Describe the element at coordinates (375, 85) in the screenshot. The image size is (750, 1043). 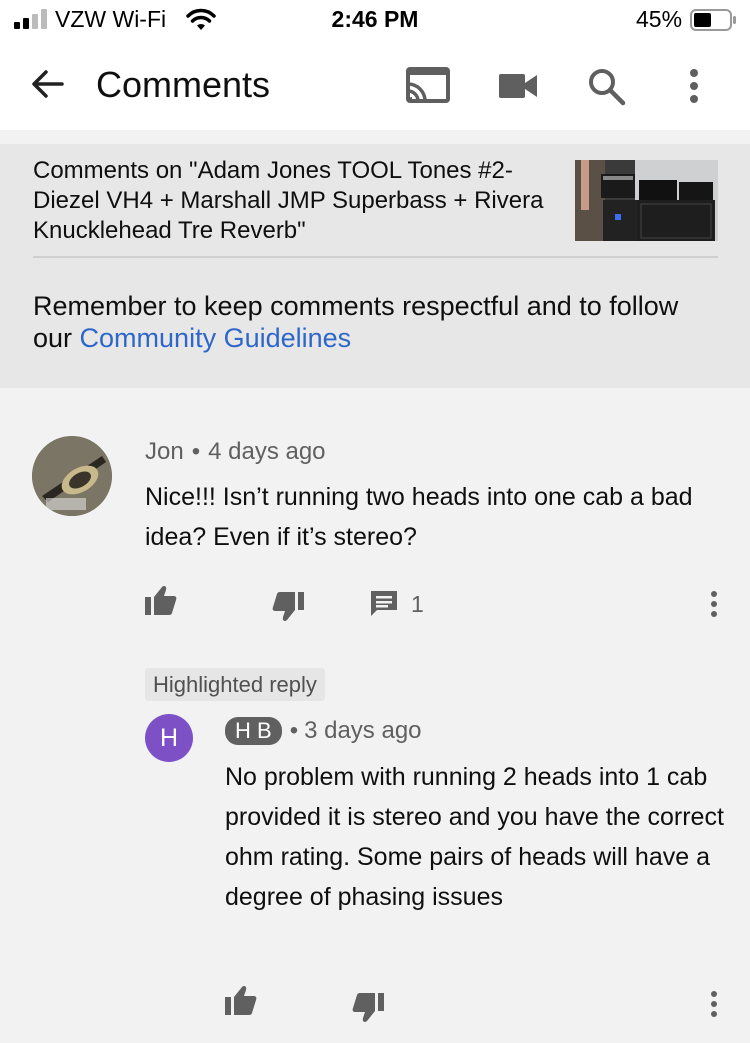
I see `app-bar: Comments` at that location.